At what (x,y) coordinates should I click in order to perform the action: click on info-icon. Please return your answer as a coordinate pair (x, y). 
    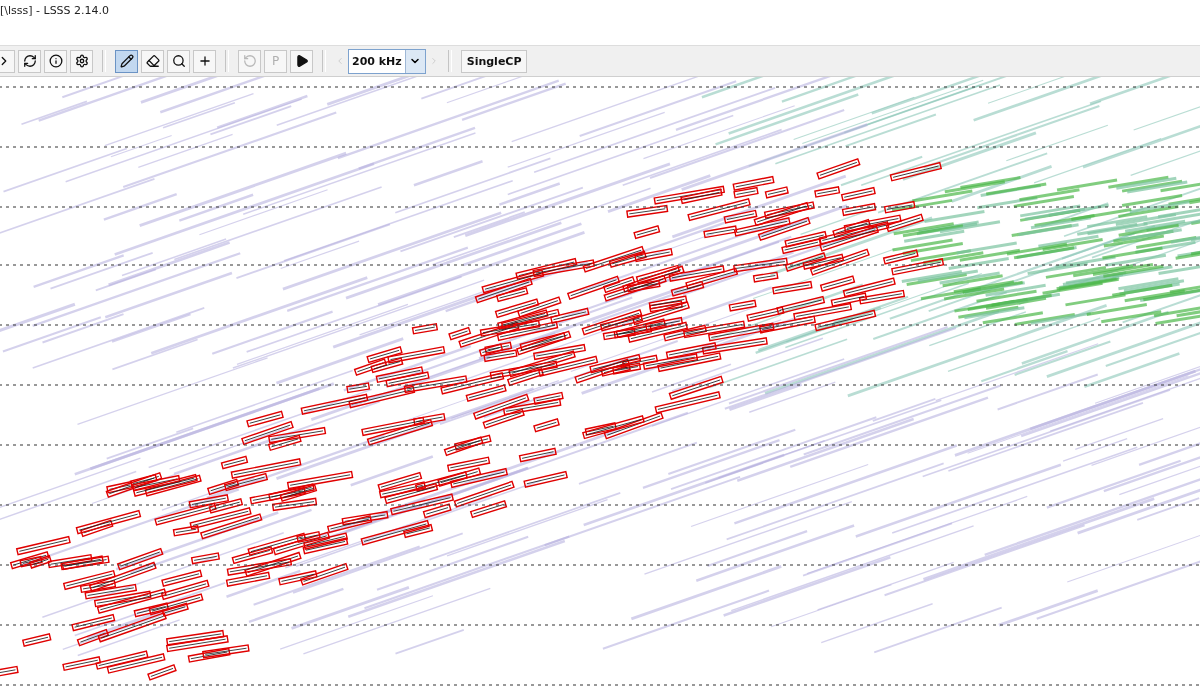
    Looking at the image, I should click on (55, 61).